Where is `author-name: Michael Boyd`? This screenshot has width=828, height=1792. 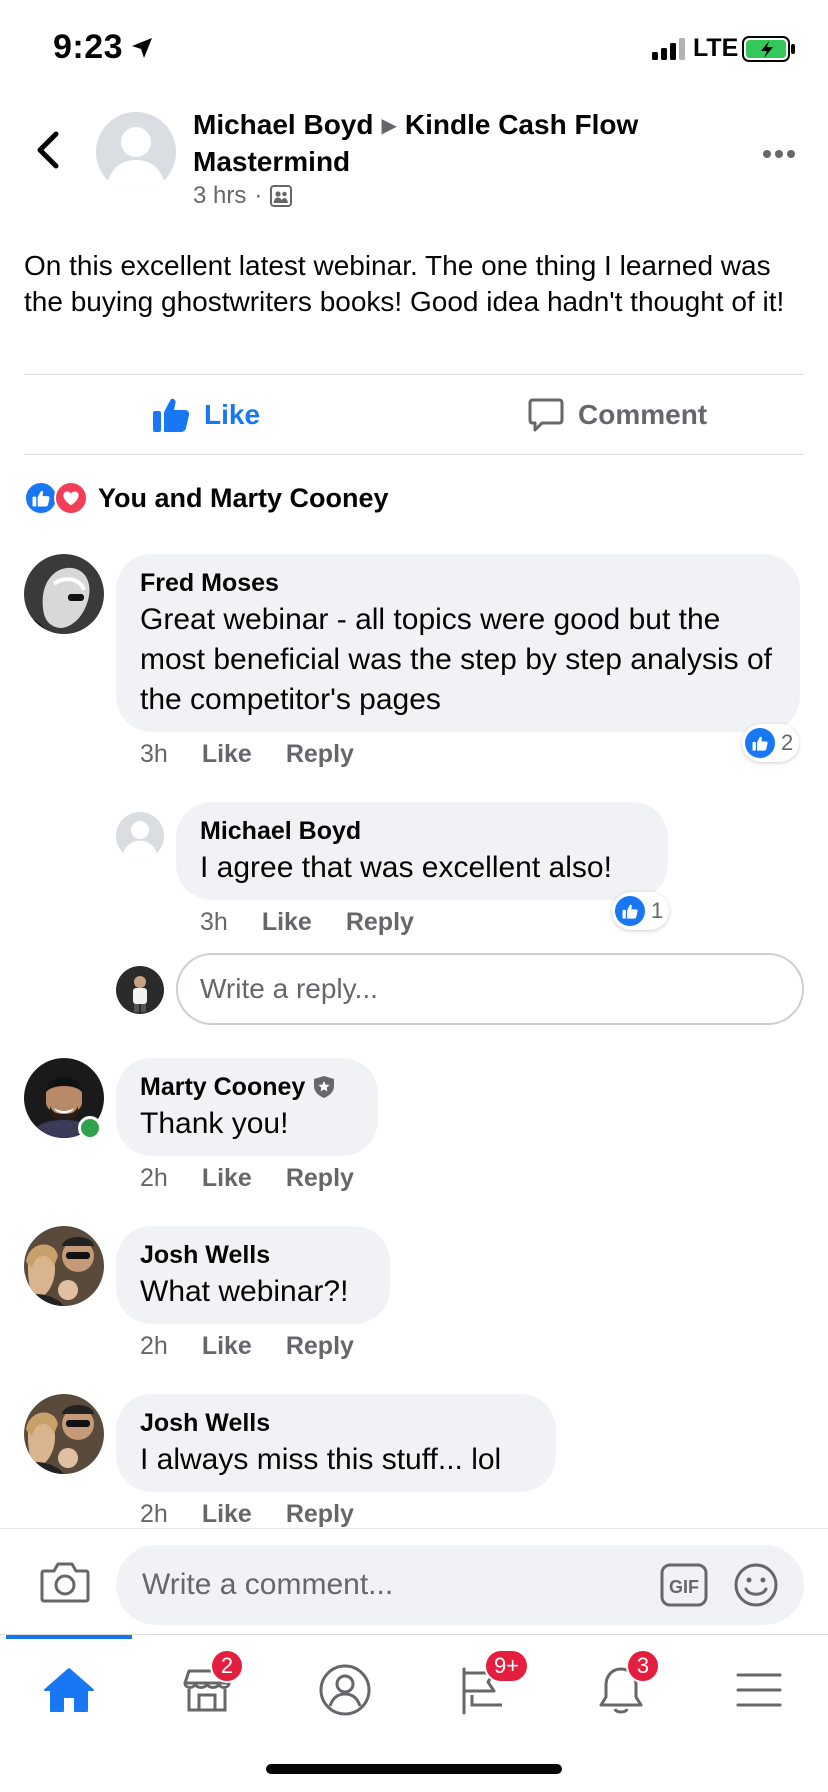 author-name: Michael Boyd is located at coordinates (283, 124).